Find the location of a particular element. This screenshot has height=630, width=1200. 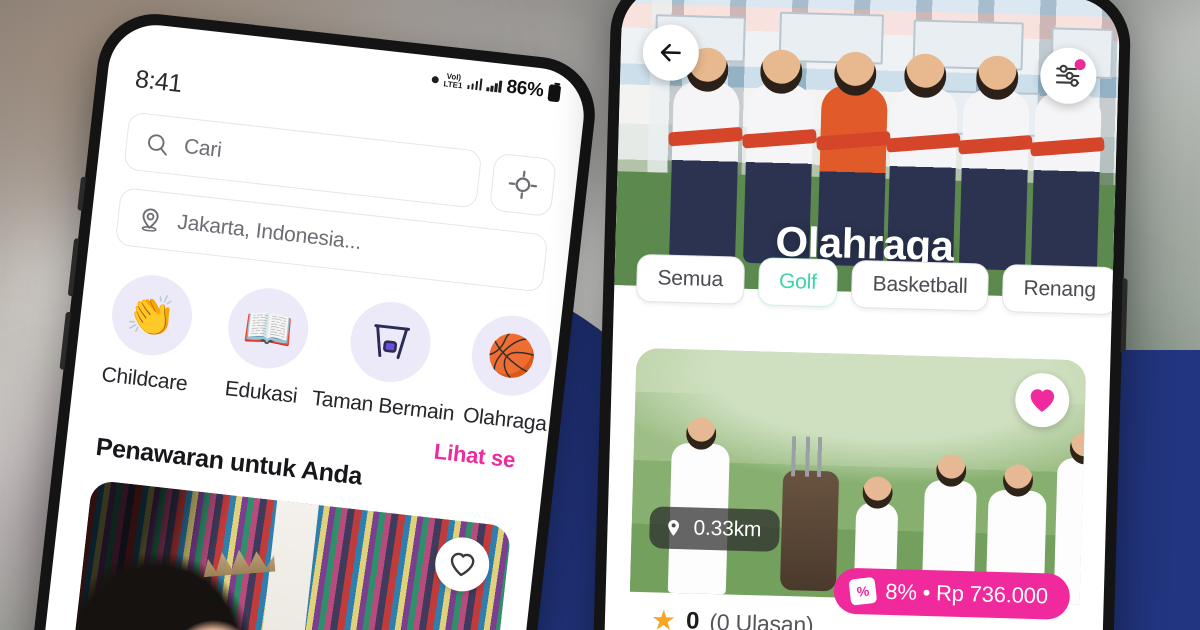

swing-icon is located at coordinates (390, 342).